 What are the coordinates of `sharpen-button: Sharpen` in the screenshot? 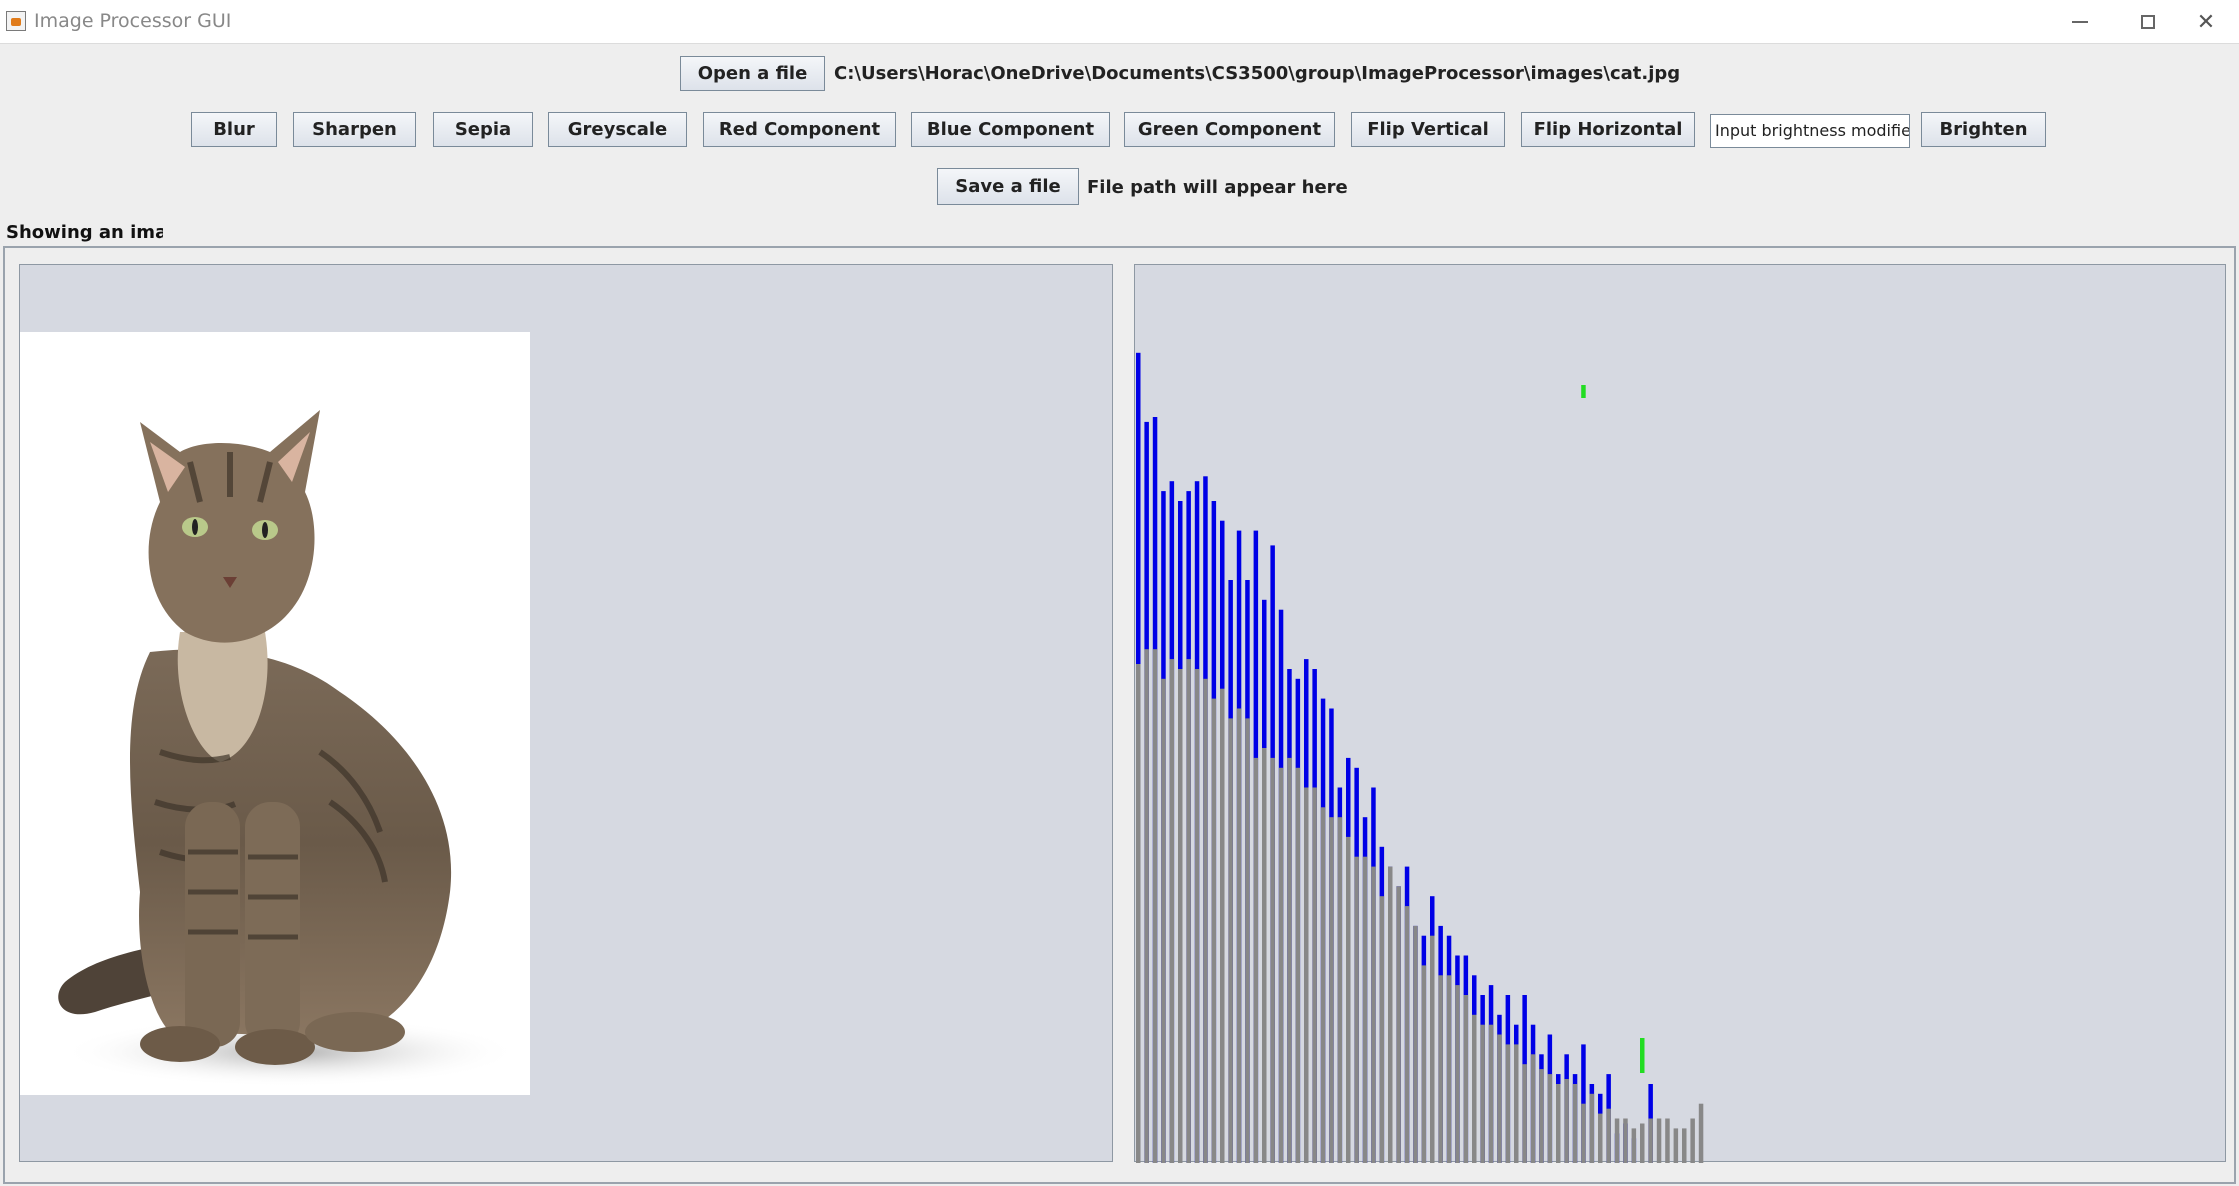 It's located at (354, 129).